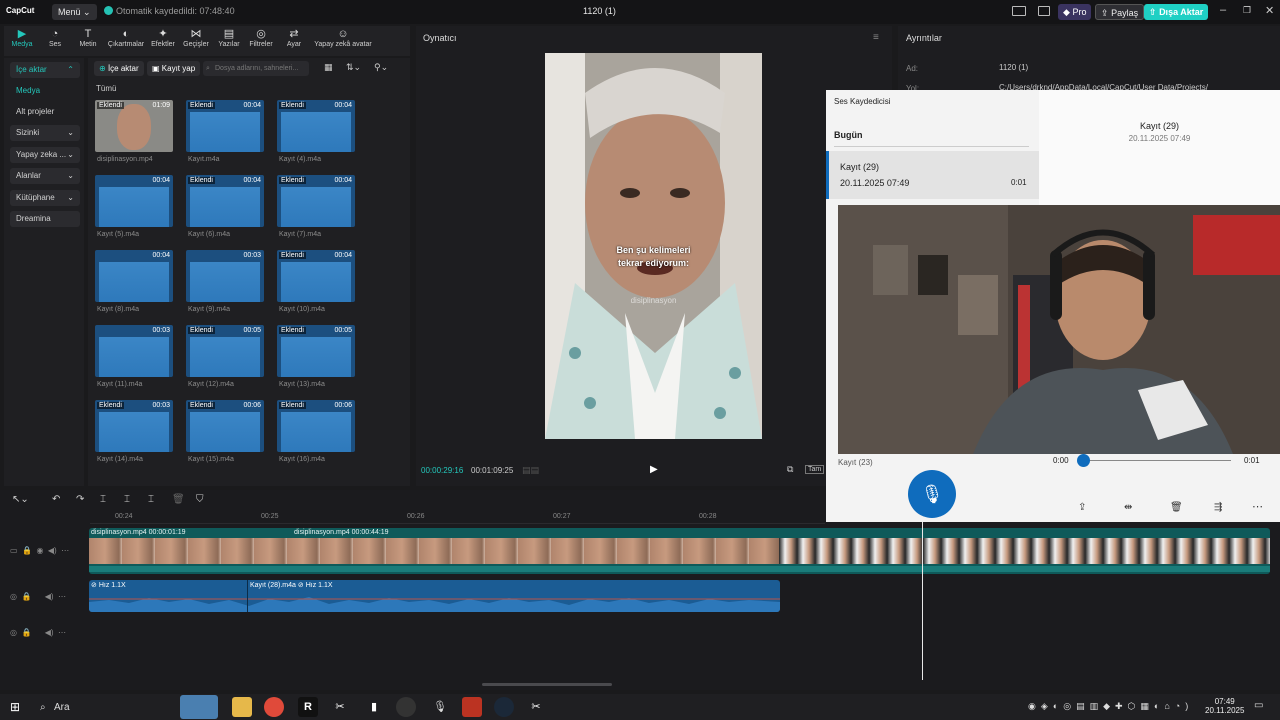 This screenshot has height=720, width=1280. I want to click on media-item: 00:03 Kayıt (11).m4a, so click(135, 359).